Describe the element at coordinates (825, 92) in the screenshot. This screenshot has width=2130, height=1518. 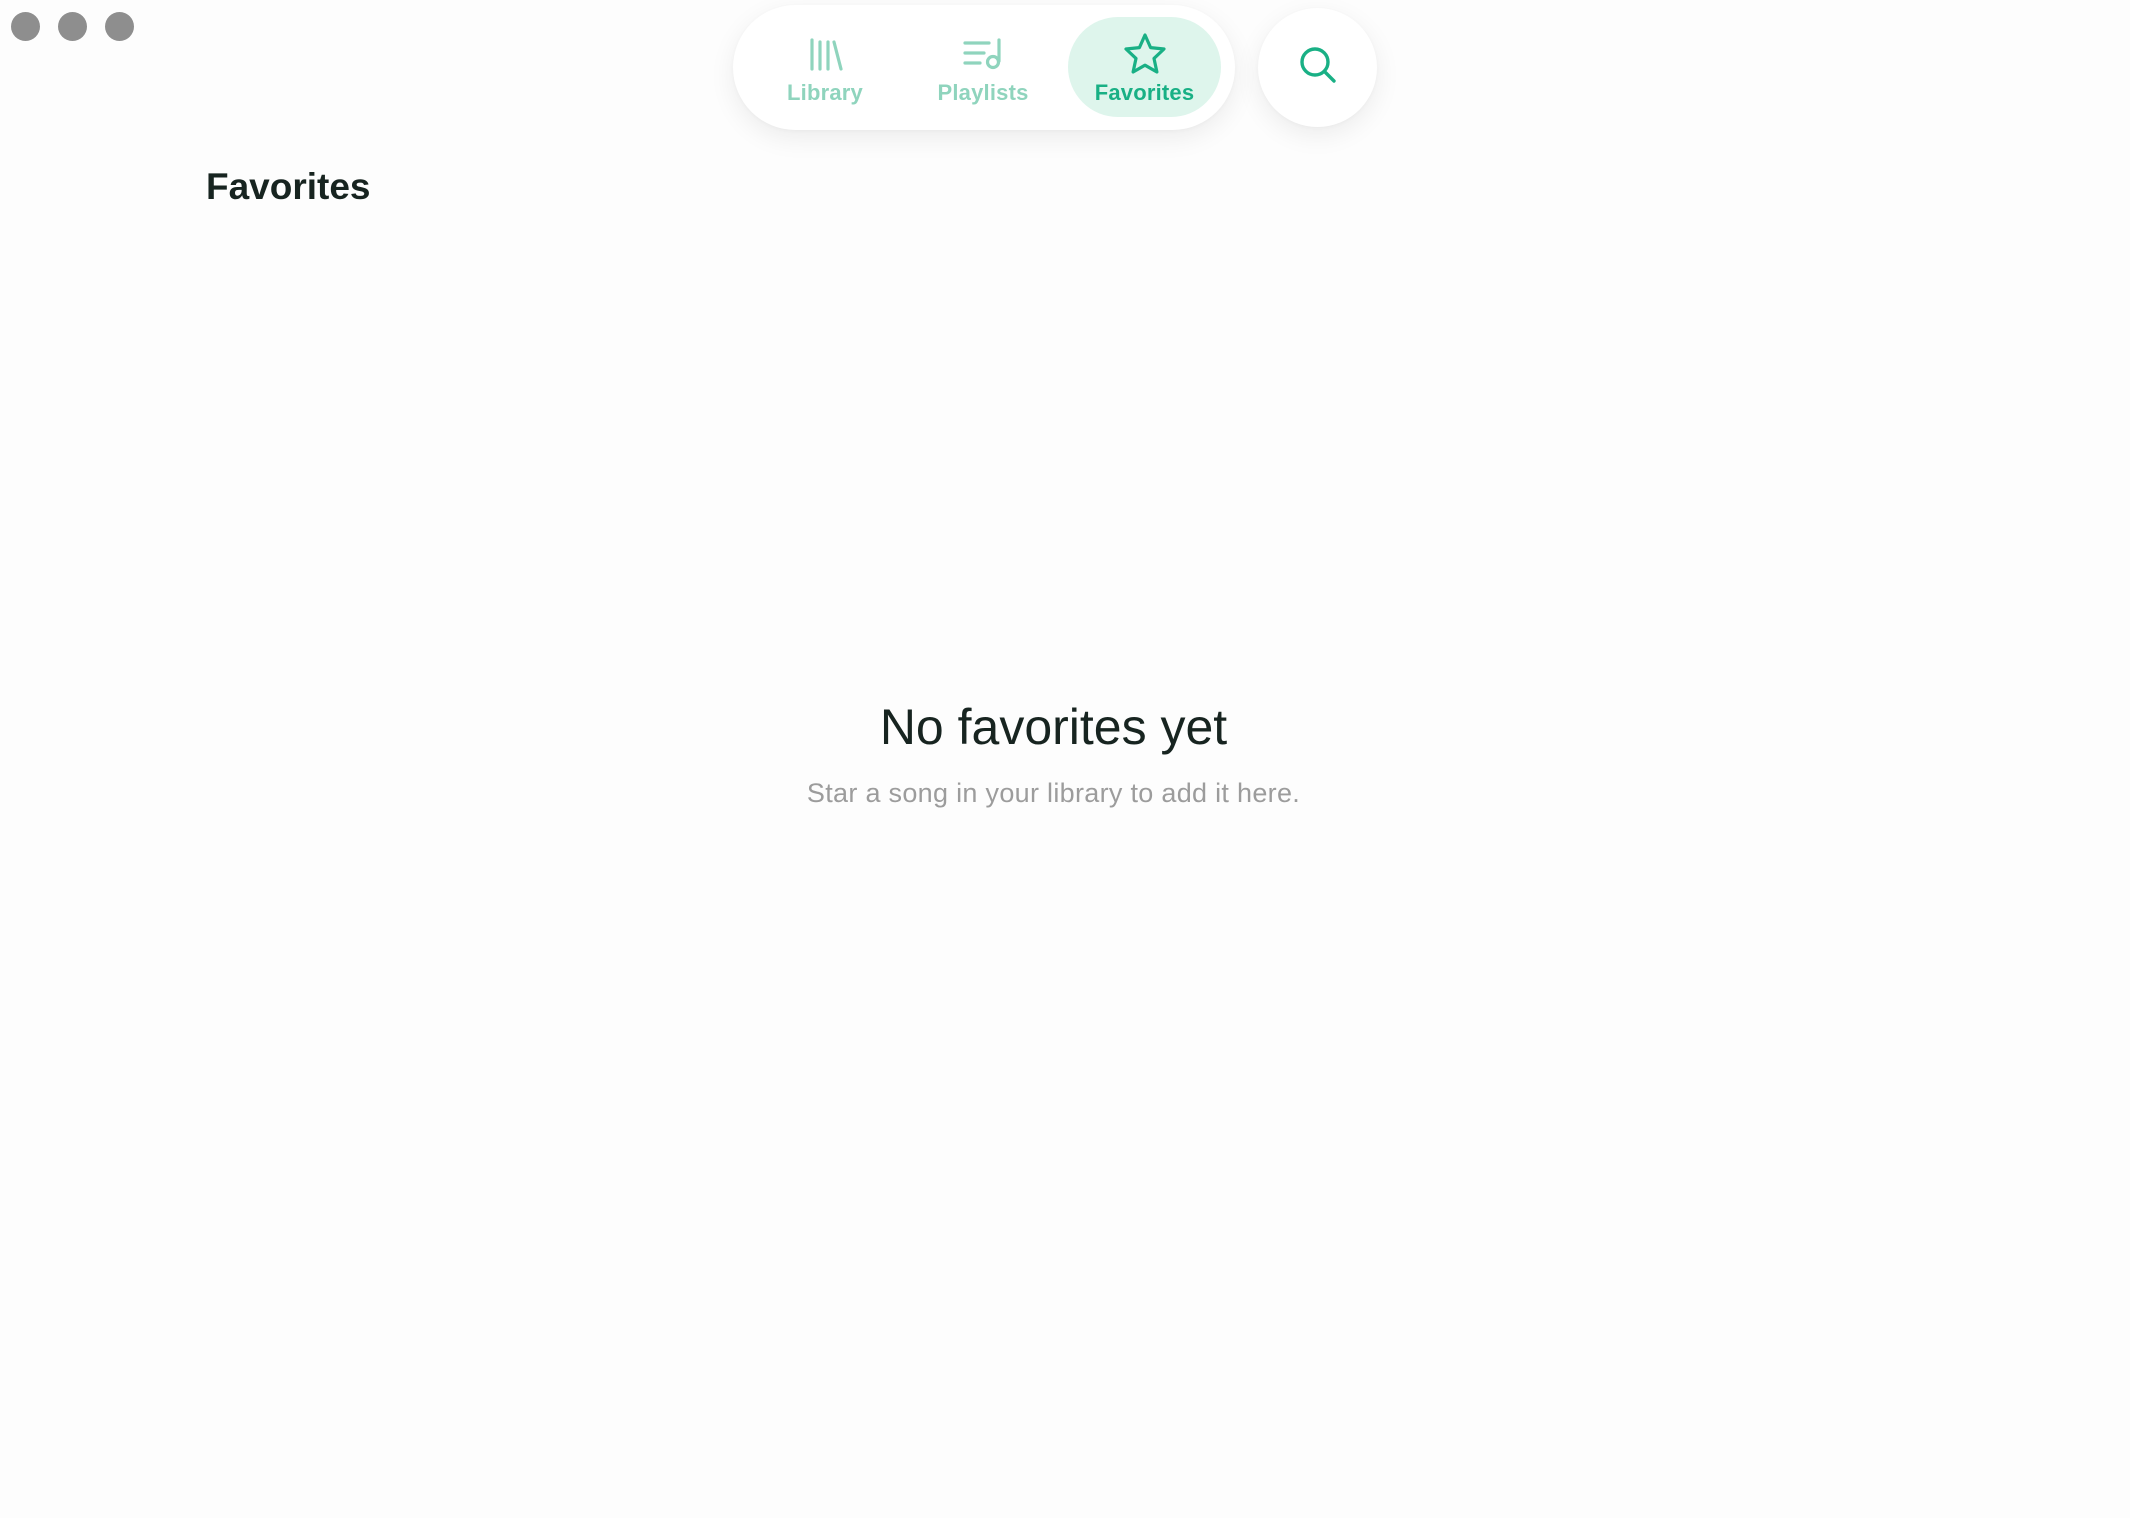
I see `tab-library-label: Library` at that location.